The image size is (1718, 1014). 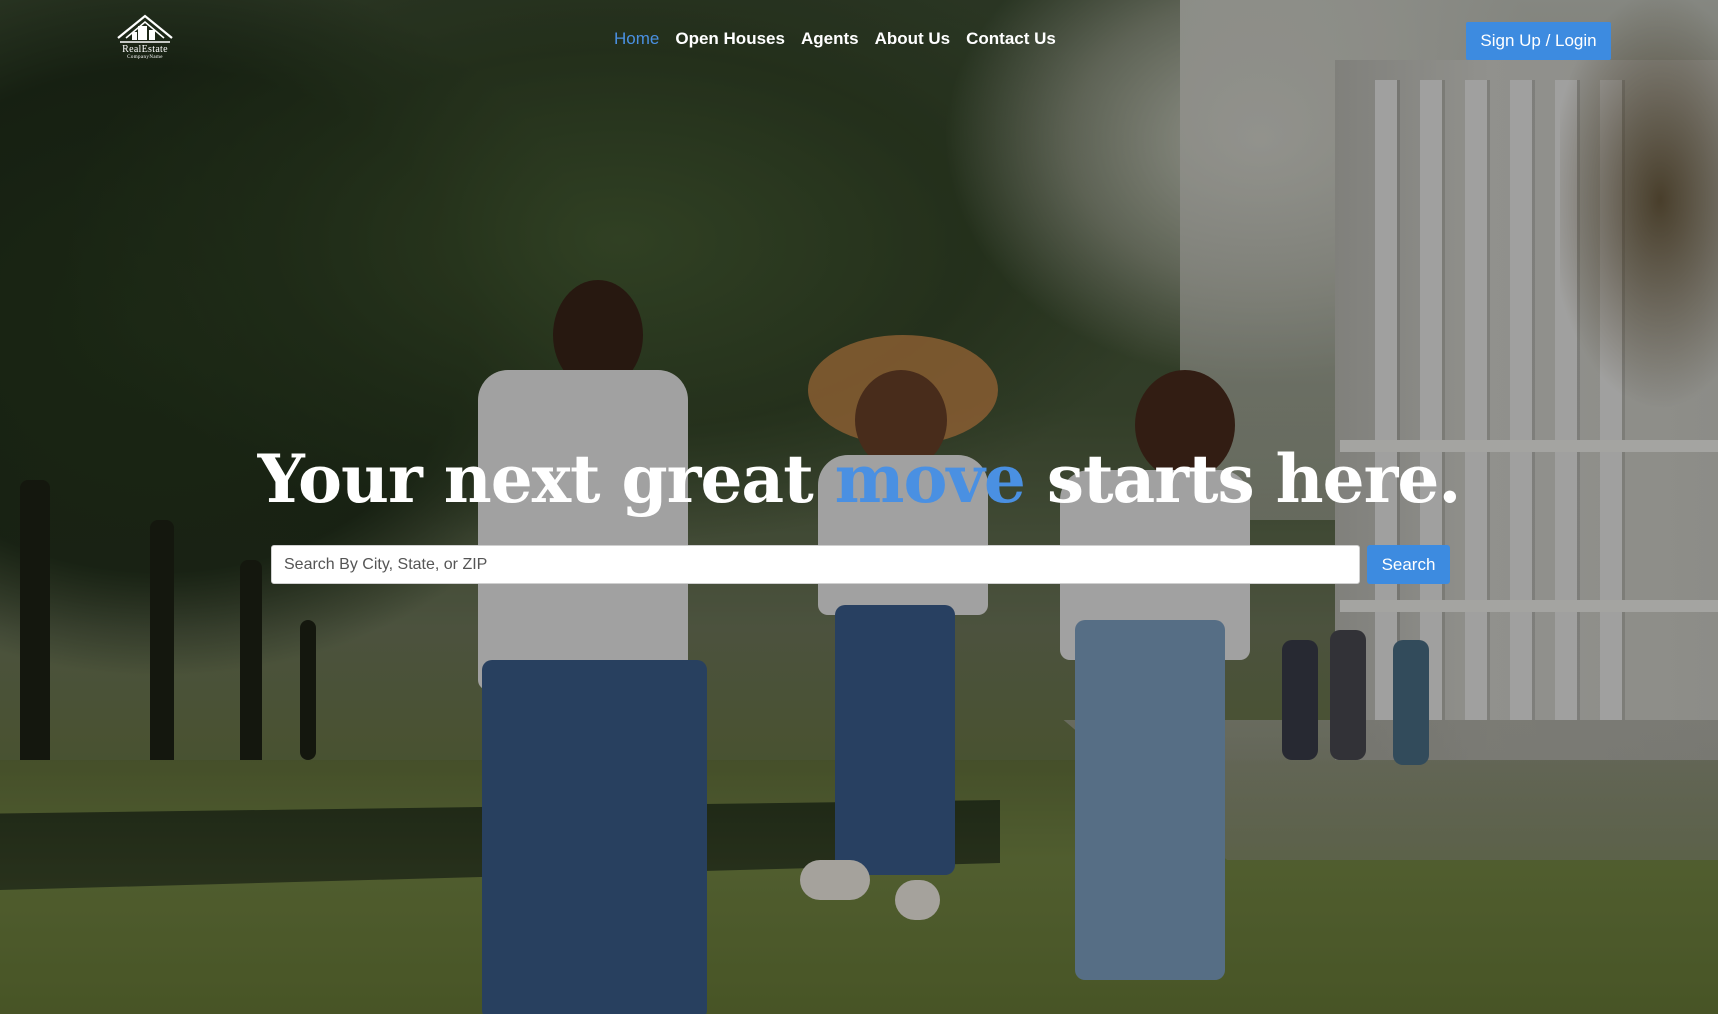 I want to click on logo-name: RealEstate, so click(x=145, y=49).